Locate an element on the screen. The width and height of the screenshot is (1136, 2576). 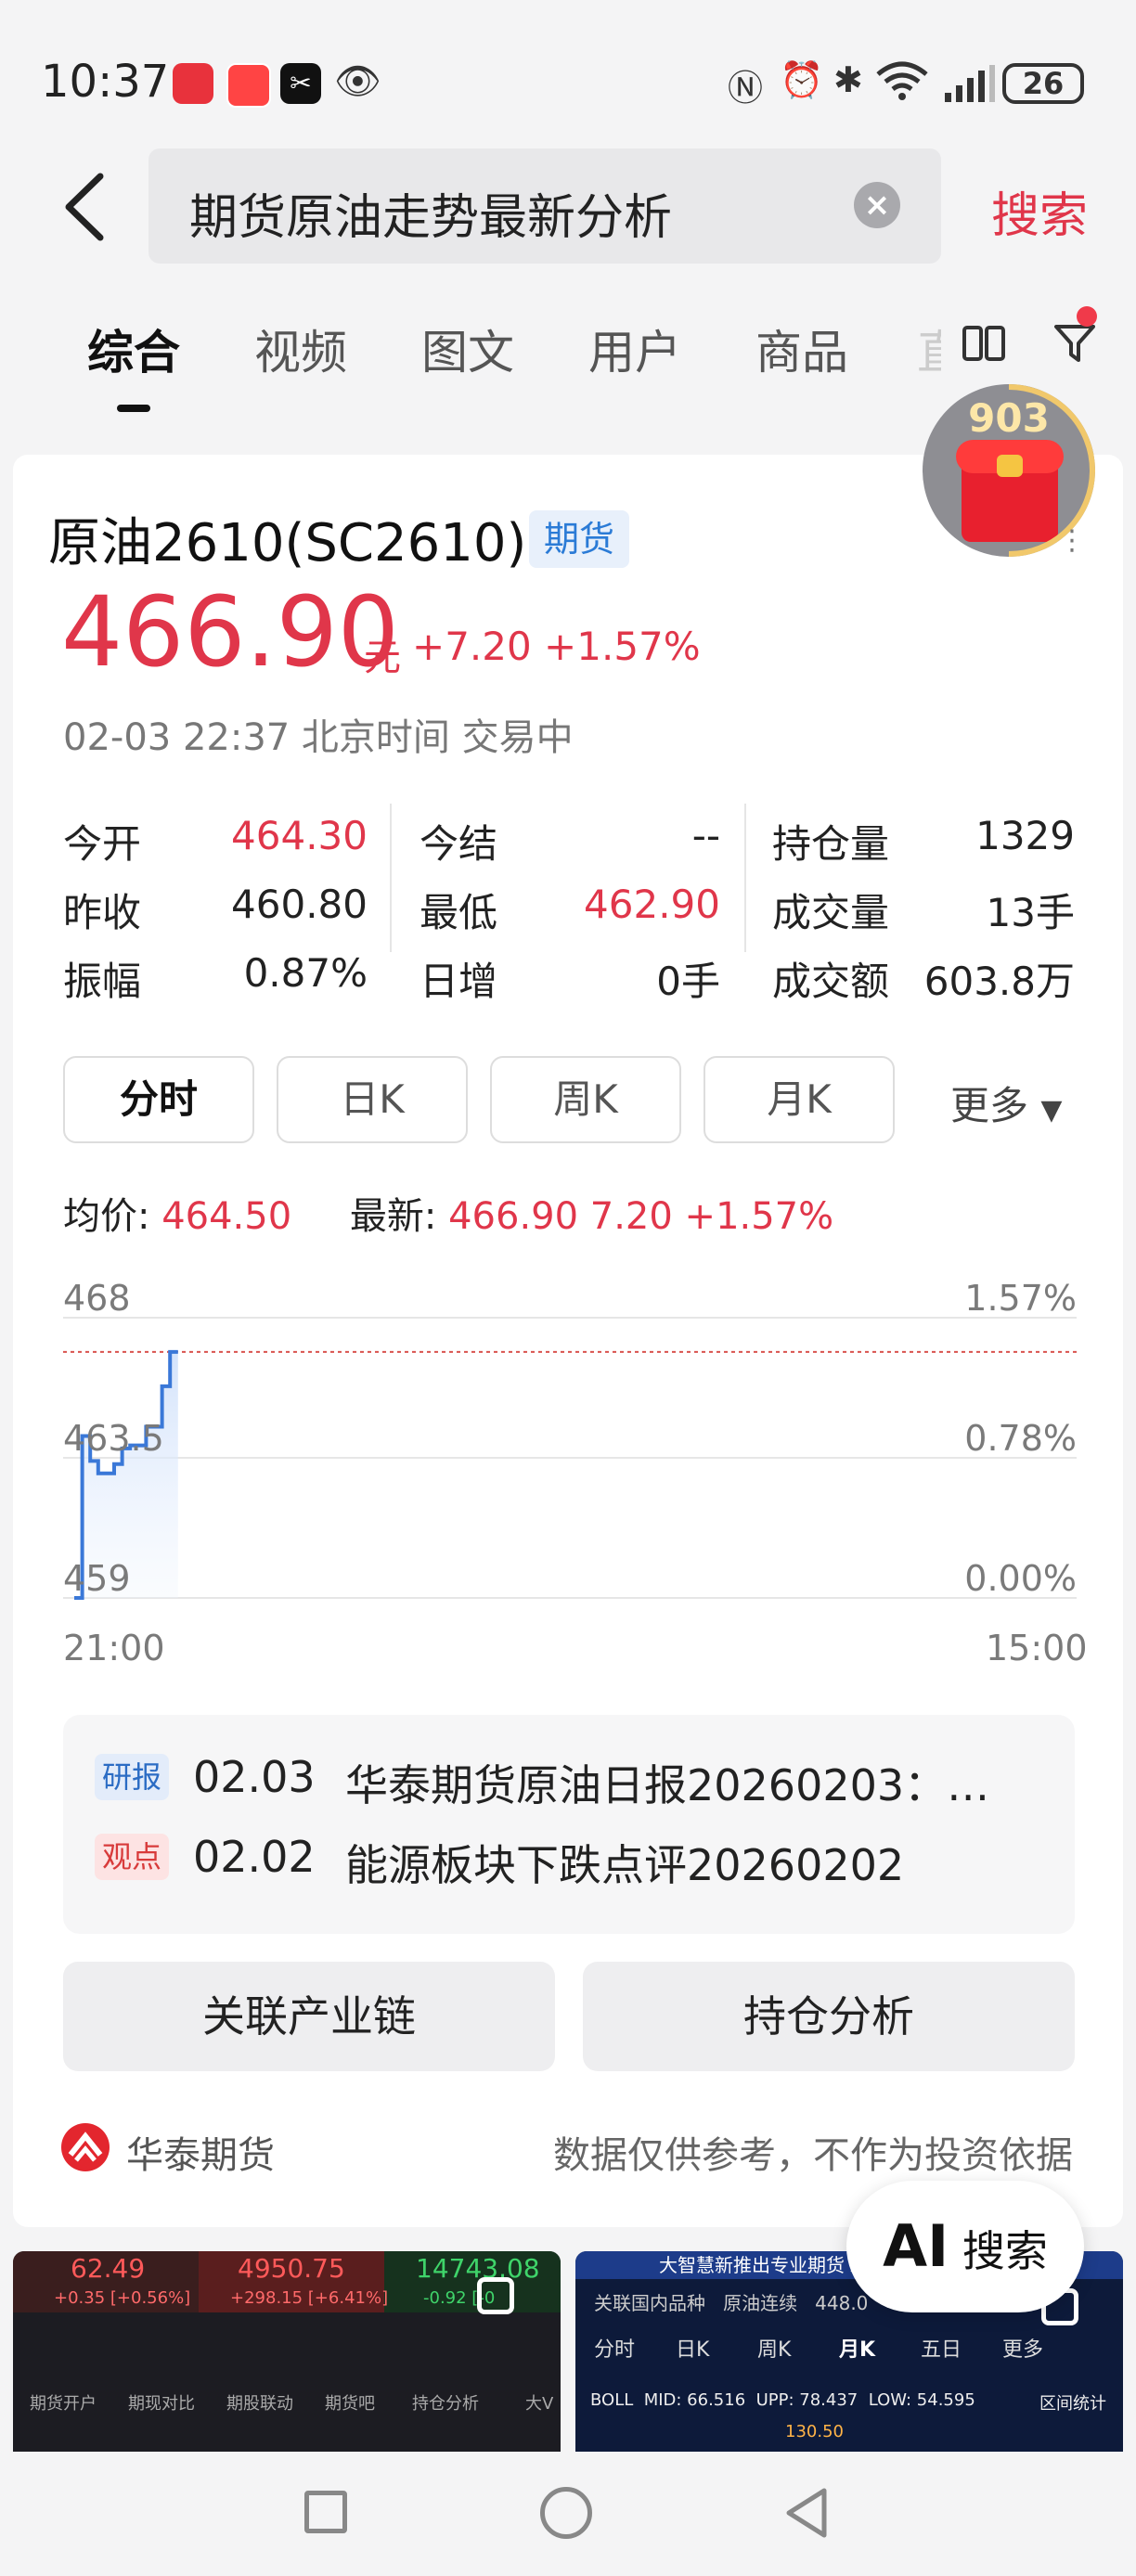
stat-label: 持仓量 is located at coordinates (831, 844).